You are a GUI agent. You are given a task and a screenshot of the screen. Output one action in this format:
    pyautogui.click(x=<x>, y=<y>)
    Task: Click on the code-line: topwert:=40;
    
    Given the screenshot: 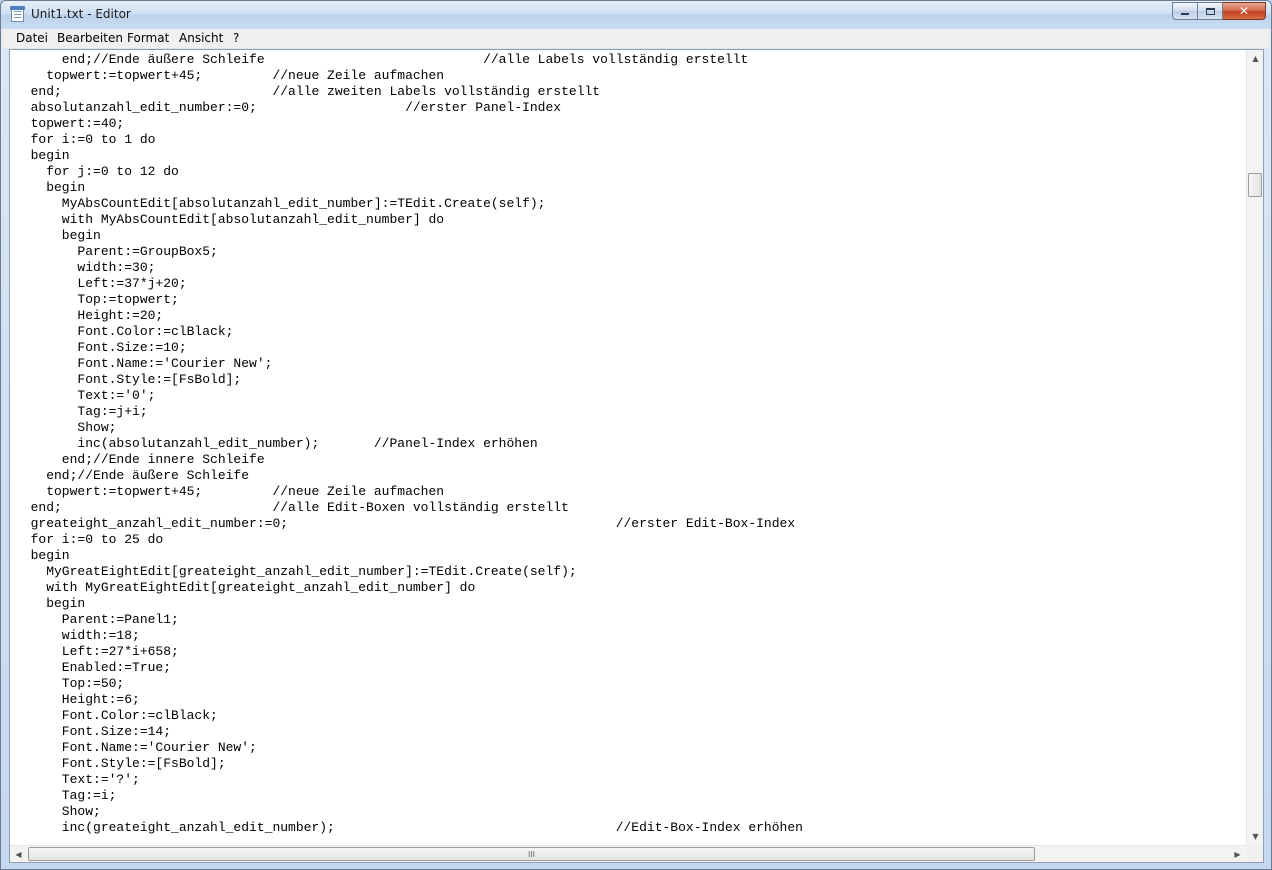 What is the action you would take?
    pyautogui.click(x=70, y=123)
    